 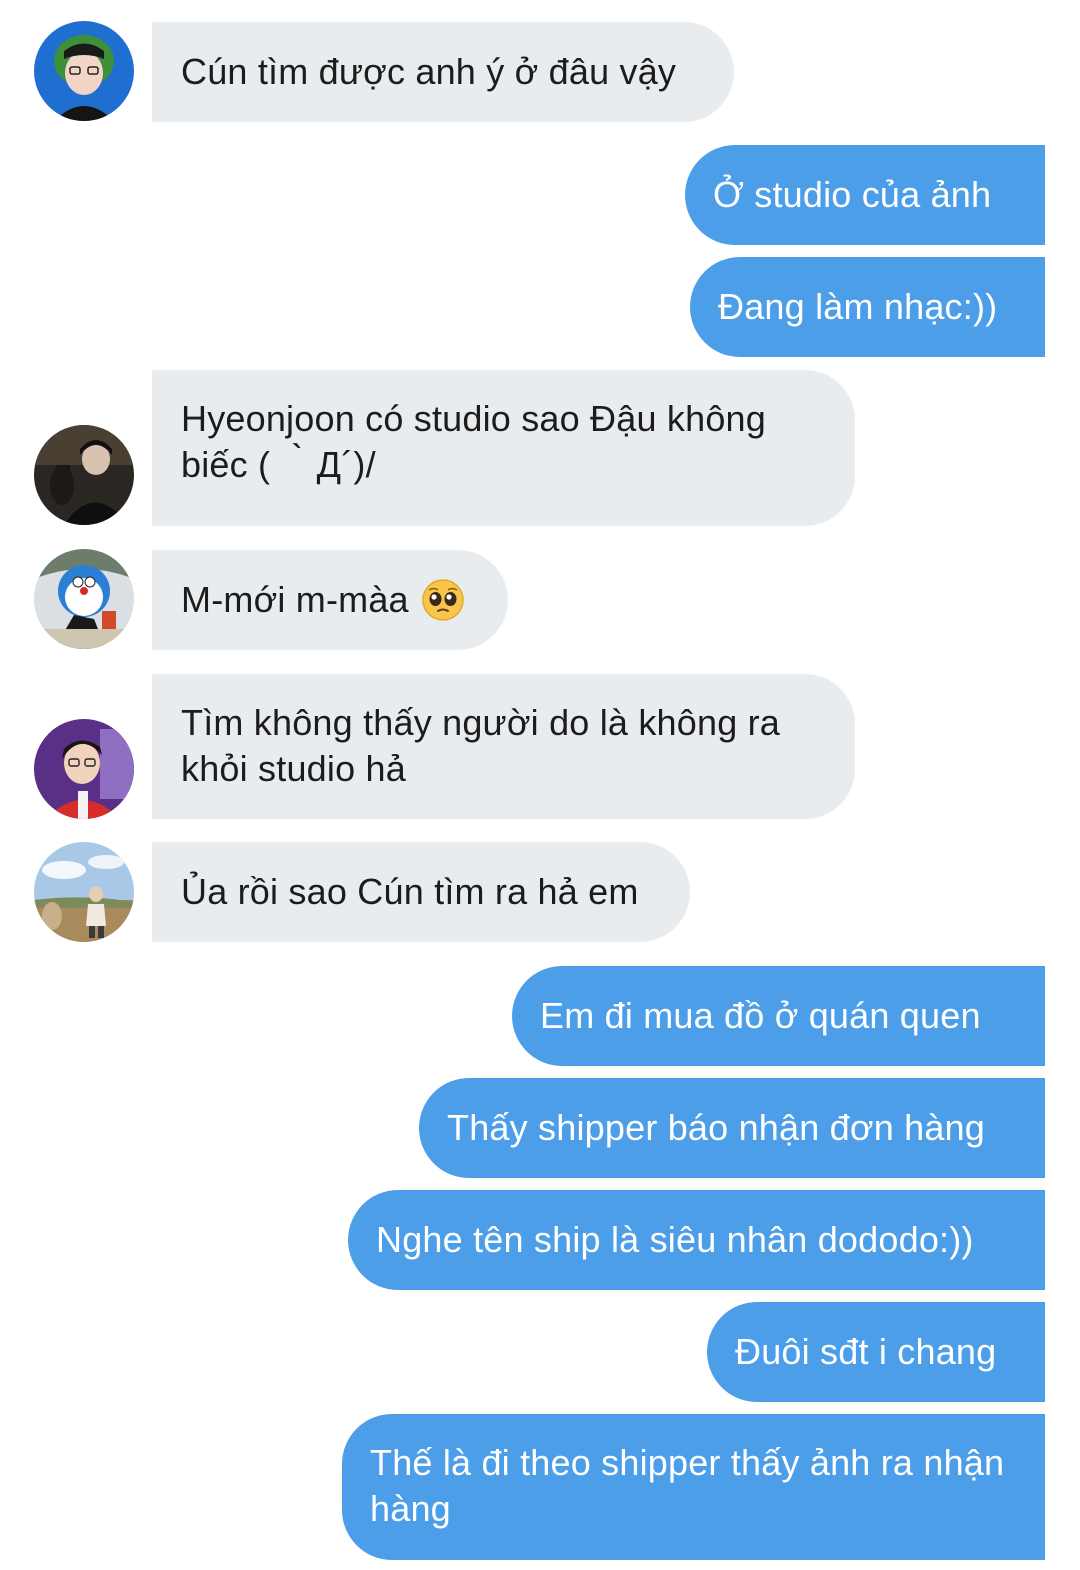 I want to click on message-text: Nghe tên ship là siêu nhân dododo:)), so click(x=675, y=1239).